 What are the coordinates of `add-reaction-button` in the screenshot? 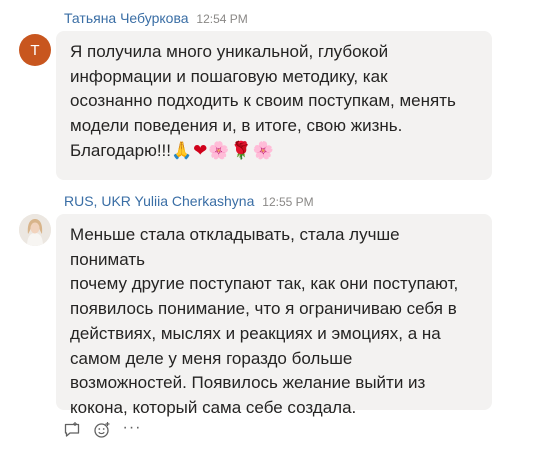 It's located at (102, 430).